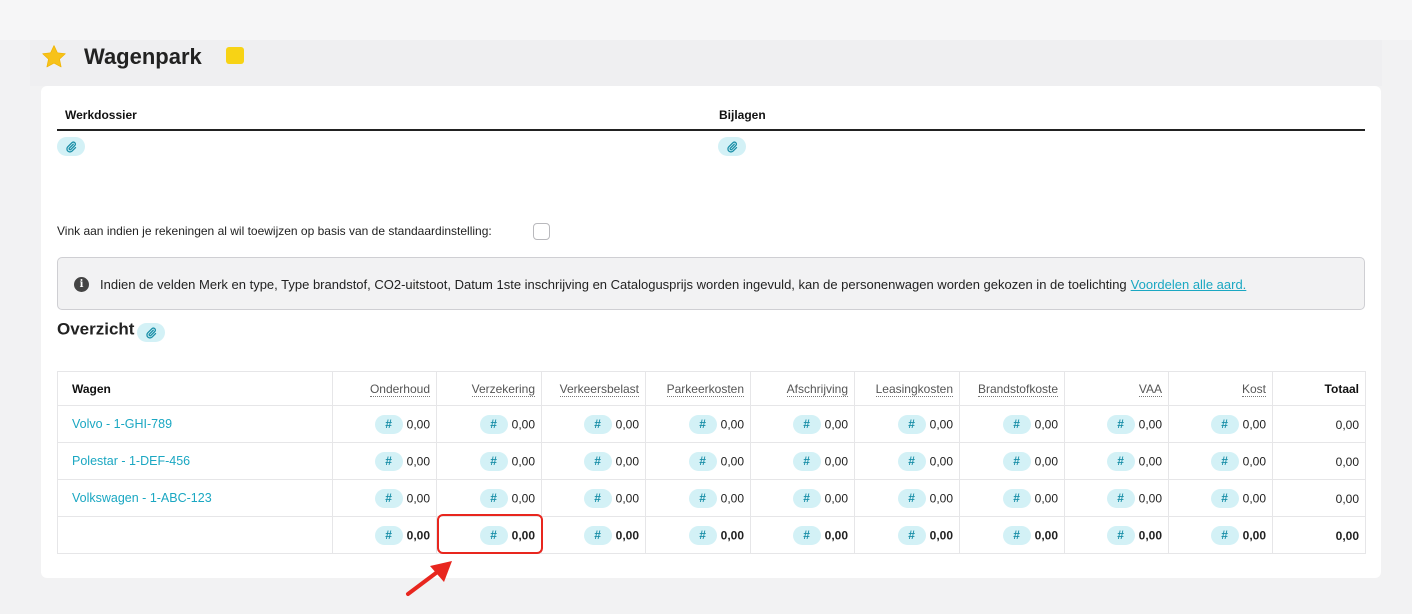 This screenshot has width=1412, height=614. What do you see at coordinates (541, 231) in the screenshot?
I see `default-assign-checkbox` at bounding box center [541, 231].